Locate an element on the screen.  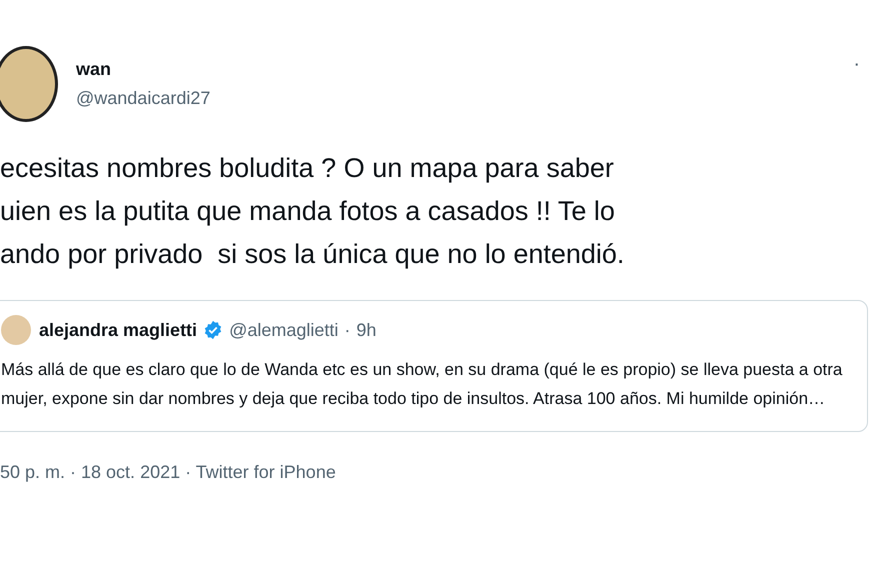
more-button: · is located at coordinates (856, 64).